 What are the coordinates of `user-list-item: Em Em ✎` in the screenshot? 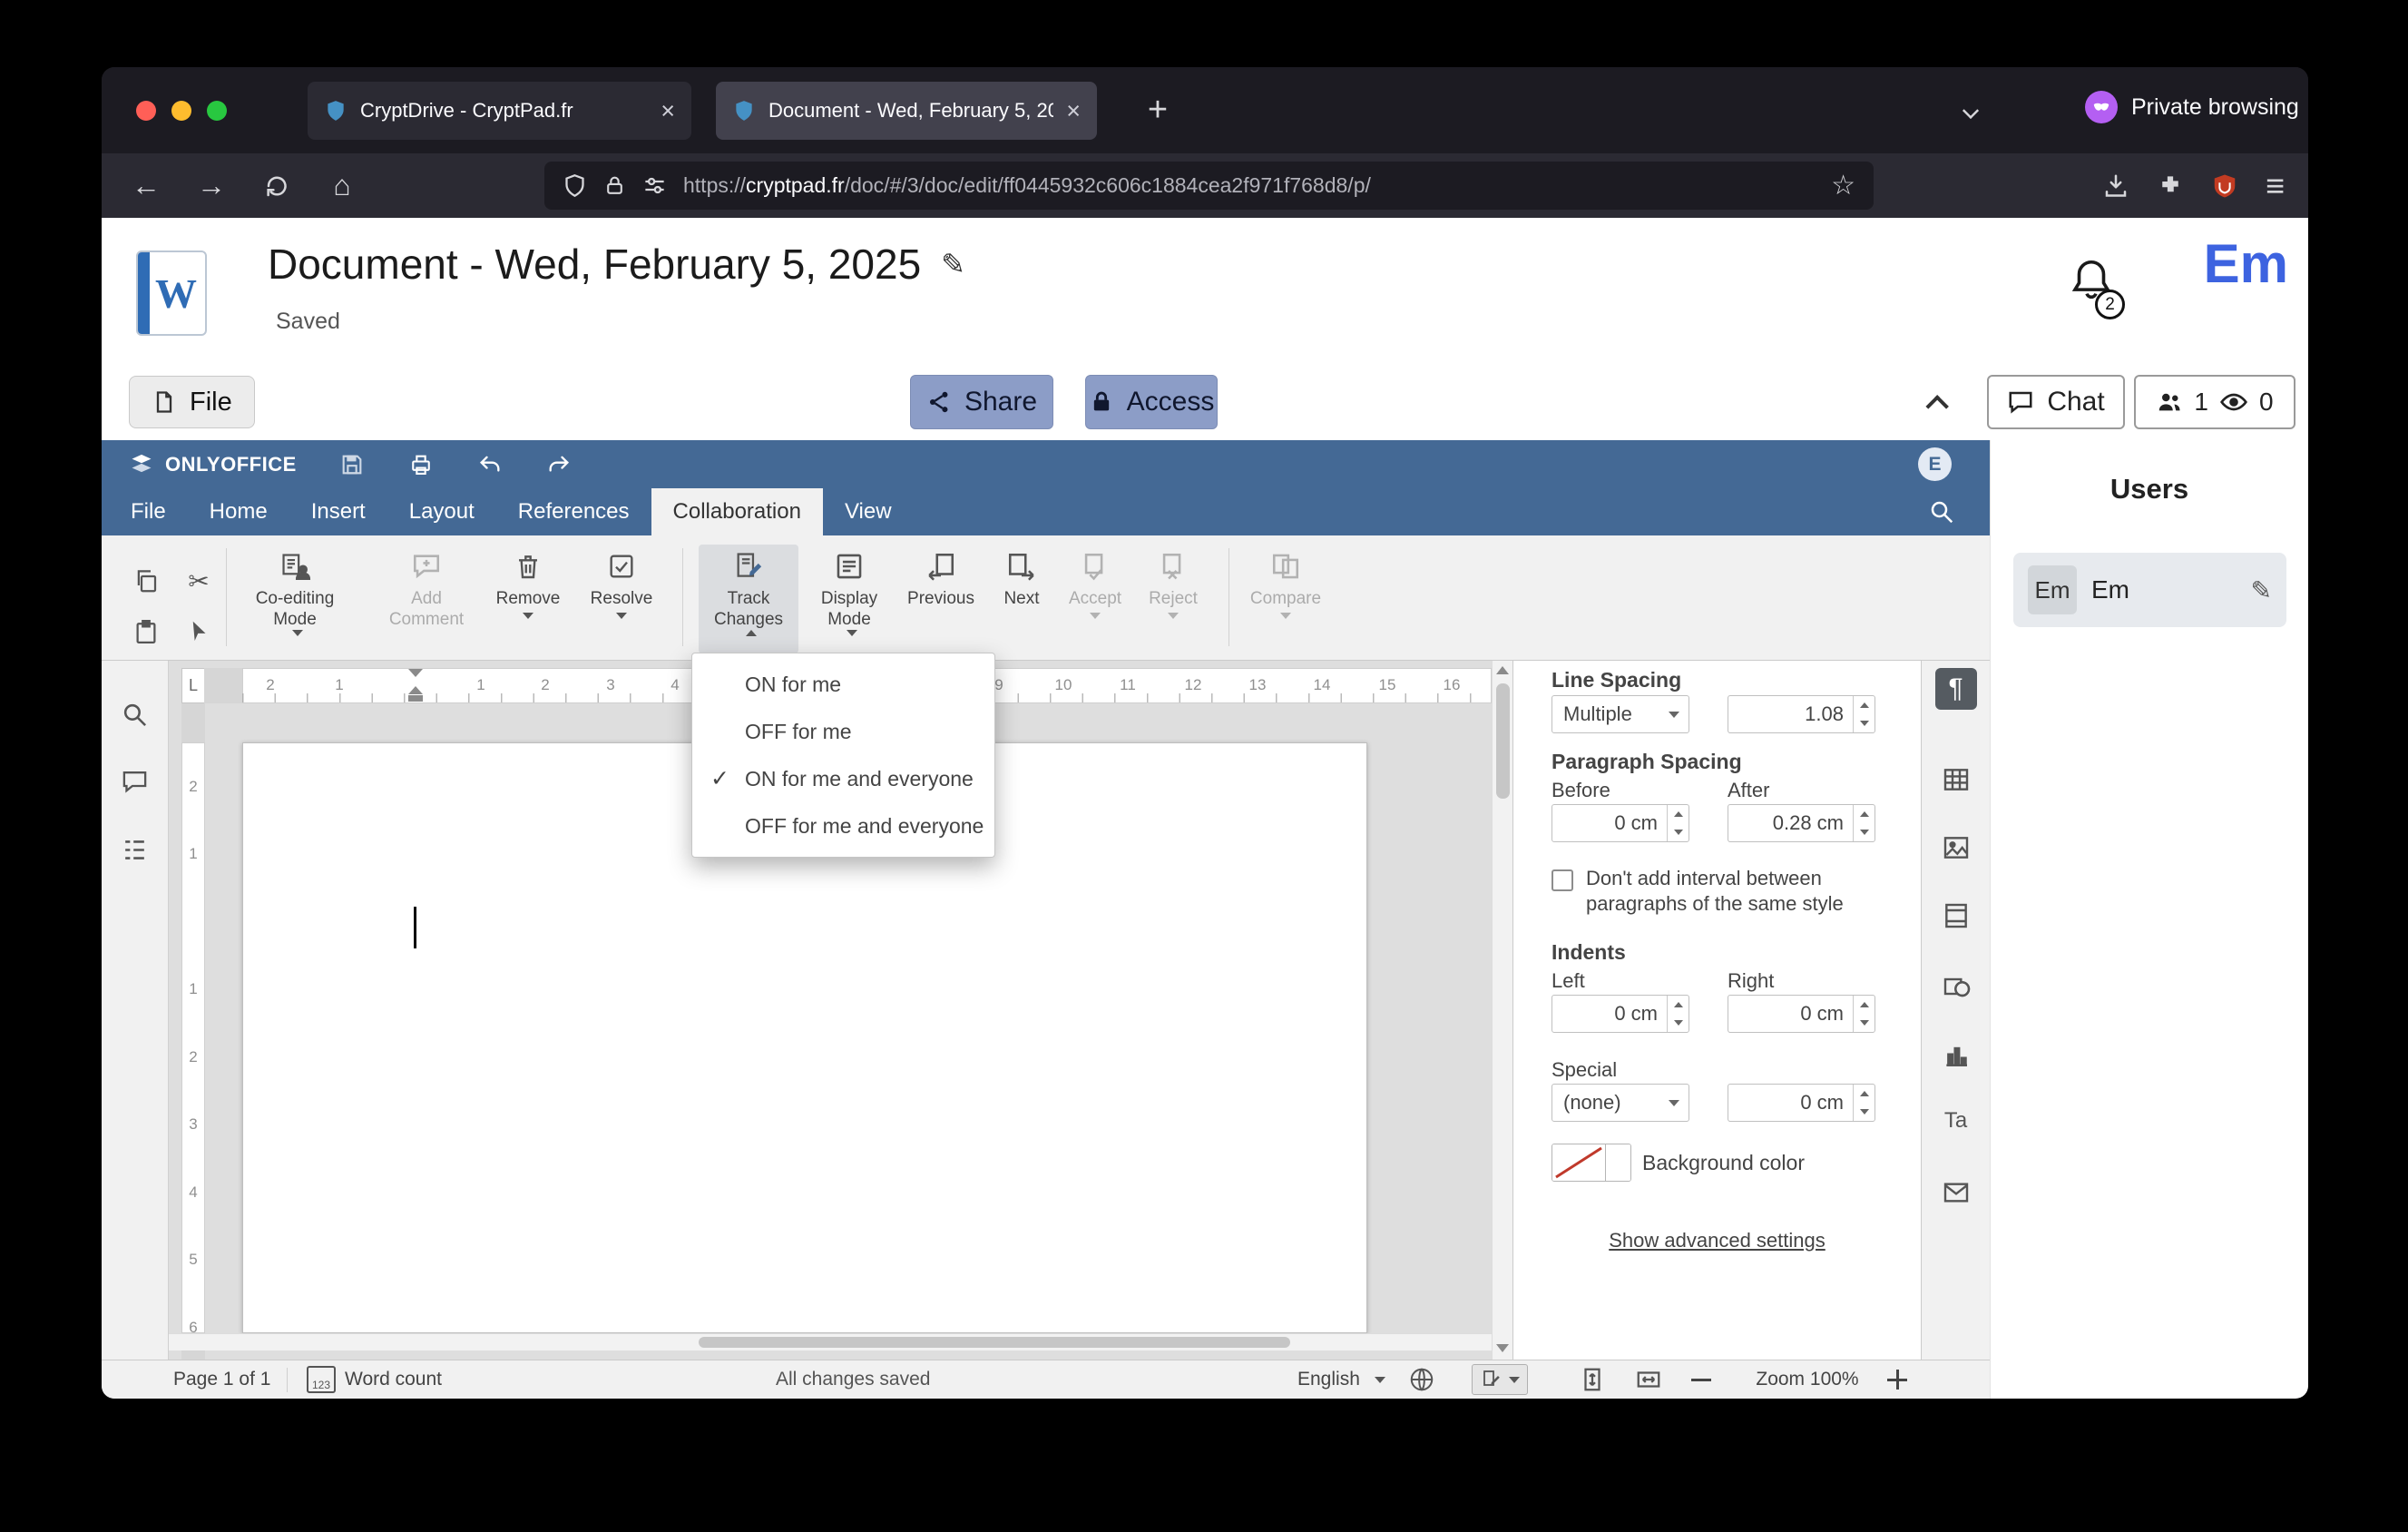 It's located at (2149, 590).